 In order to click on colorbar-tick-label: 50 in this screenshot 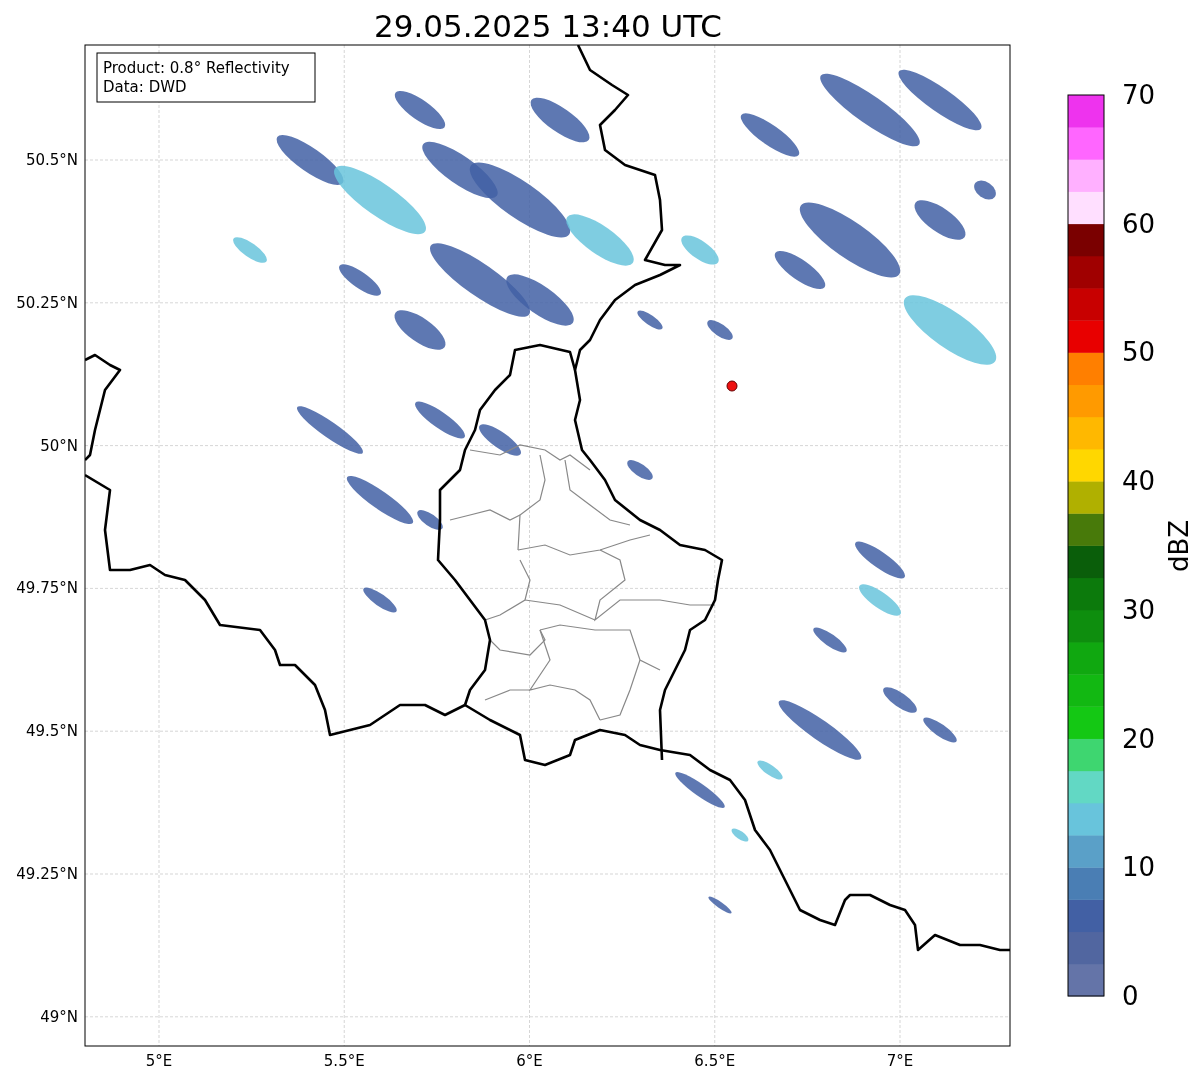, I will do `click(1139, 352)`.